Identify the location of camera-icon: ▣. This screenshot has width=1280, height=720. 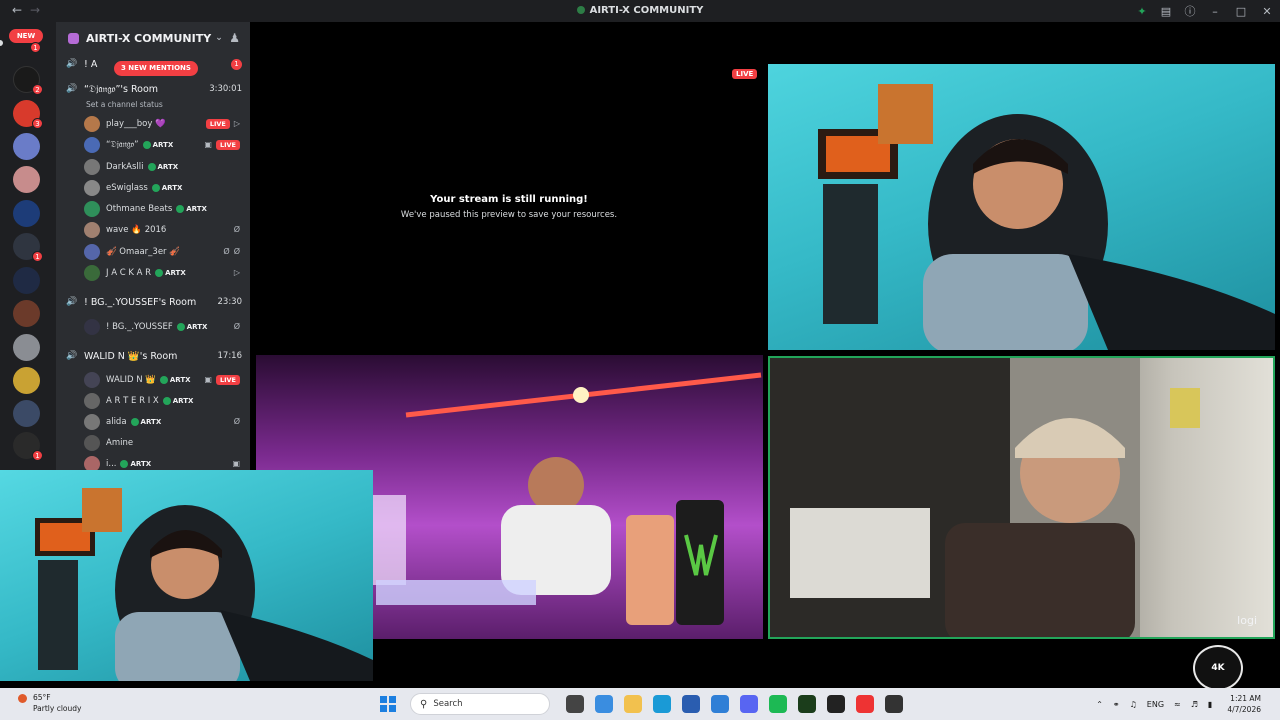
(208, 144).